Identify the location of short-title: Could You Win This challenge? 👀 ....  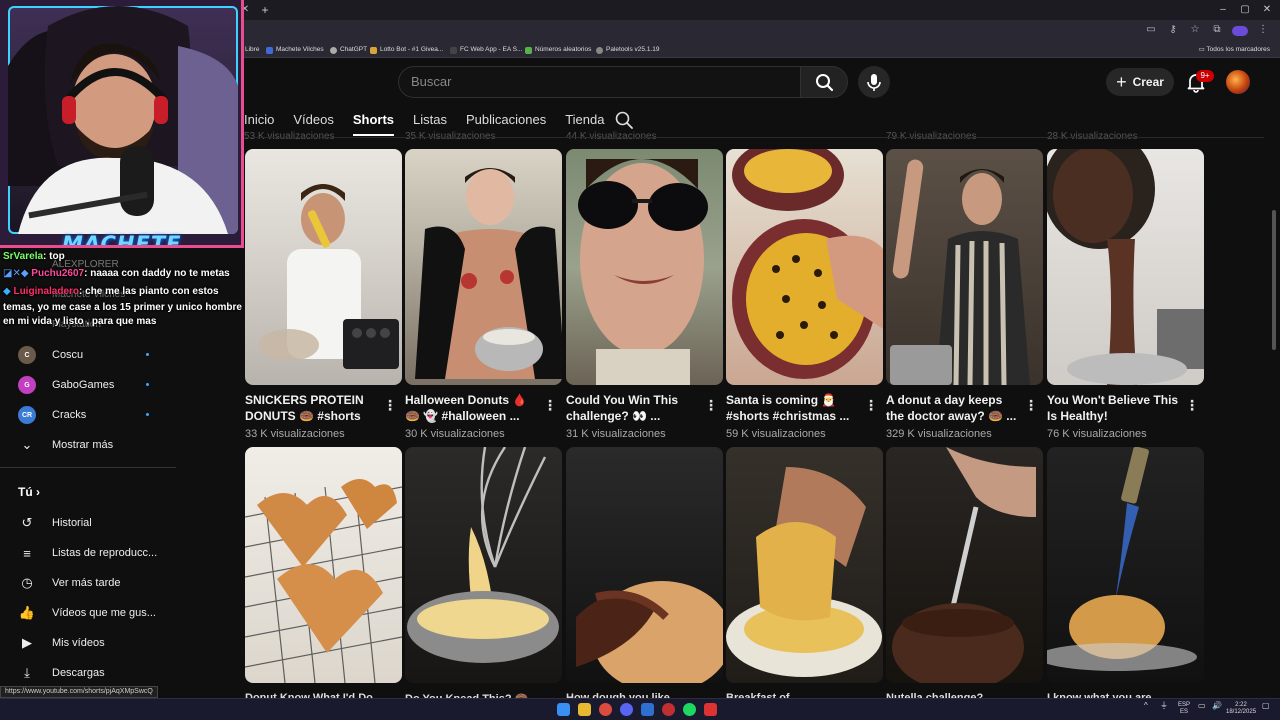
(632, 408).